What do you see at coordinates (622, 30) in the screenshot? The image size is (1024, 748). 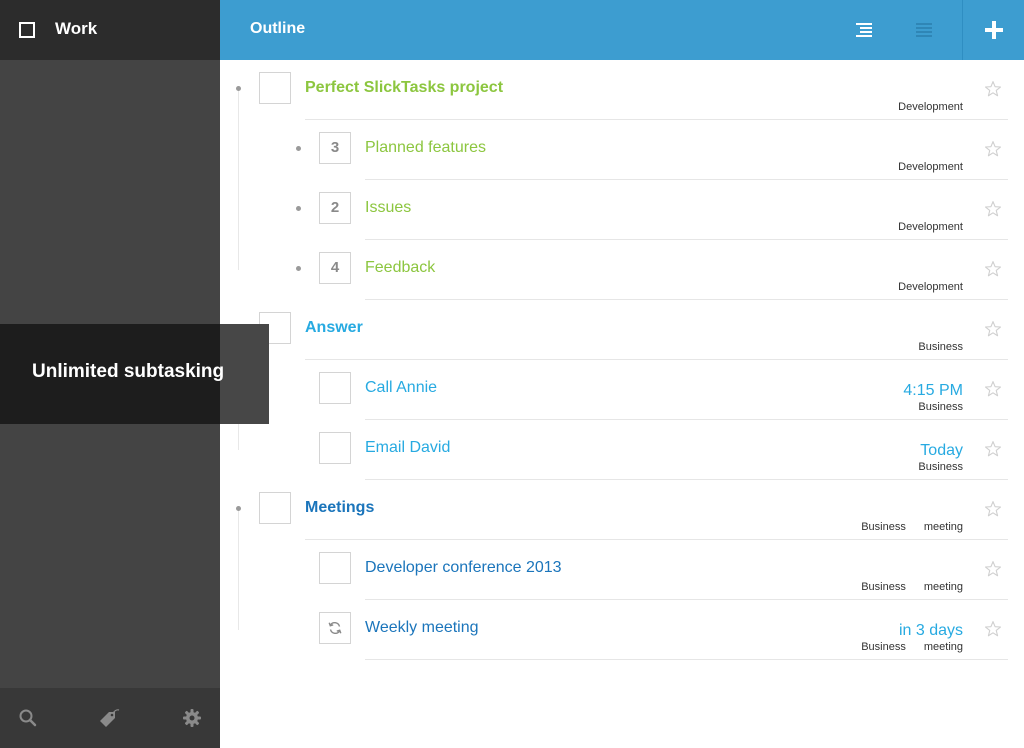 I see `header-bar: Outline` at bounding box center [622, 30].